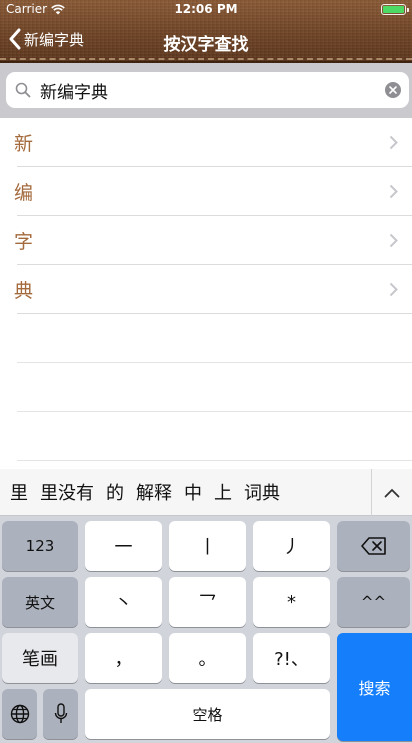 Image resolution: width=412 pixels, height=743 pixels. I want to click on nav-bar: 新编字典 按汉字查找, so click(206, 40).